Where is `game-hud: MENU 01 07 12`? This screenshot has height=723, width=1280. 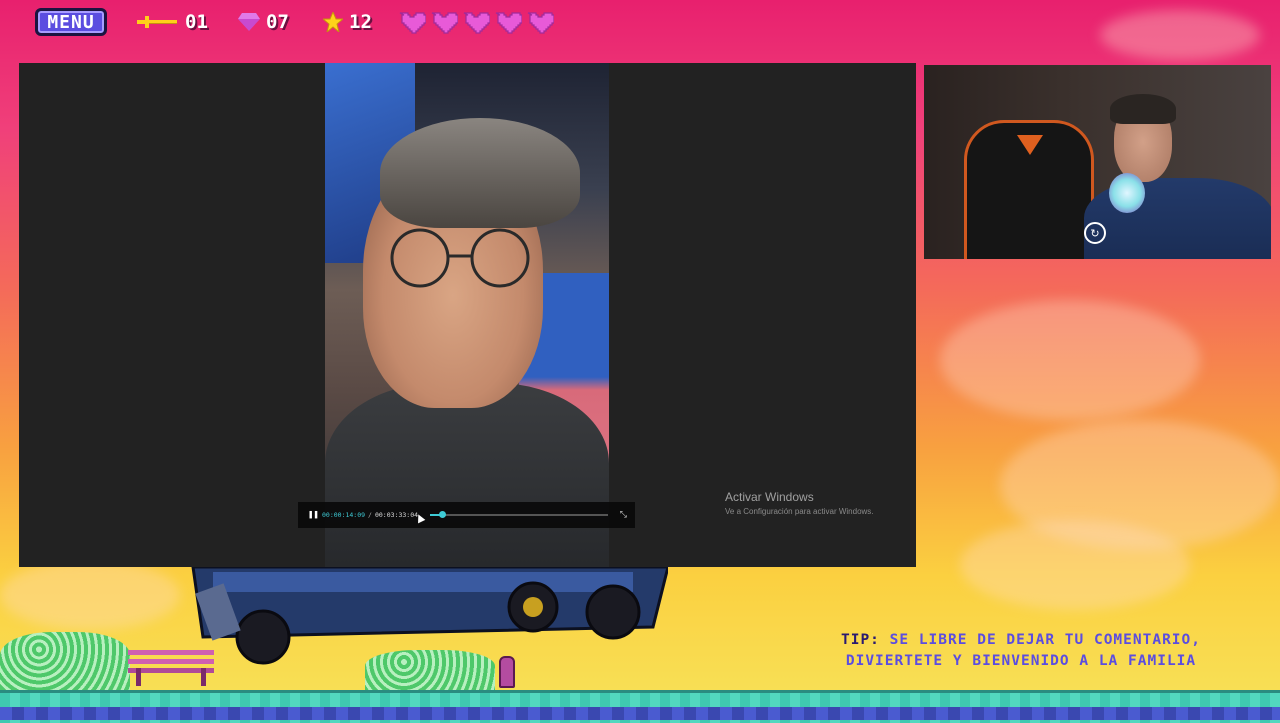
game-hud: MENU 01 07 12 is located at coordinates (640, 22).